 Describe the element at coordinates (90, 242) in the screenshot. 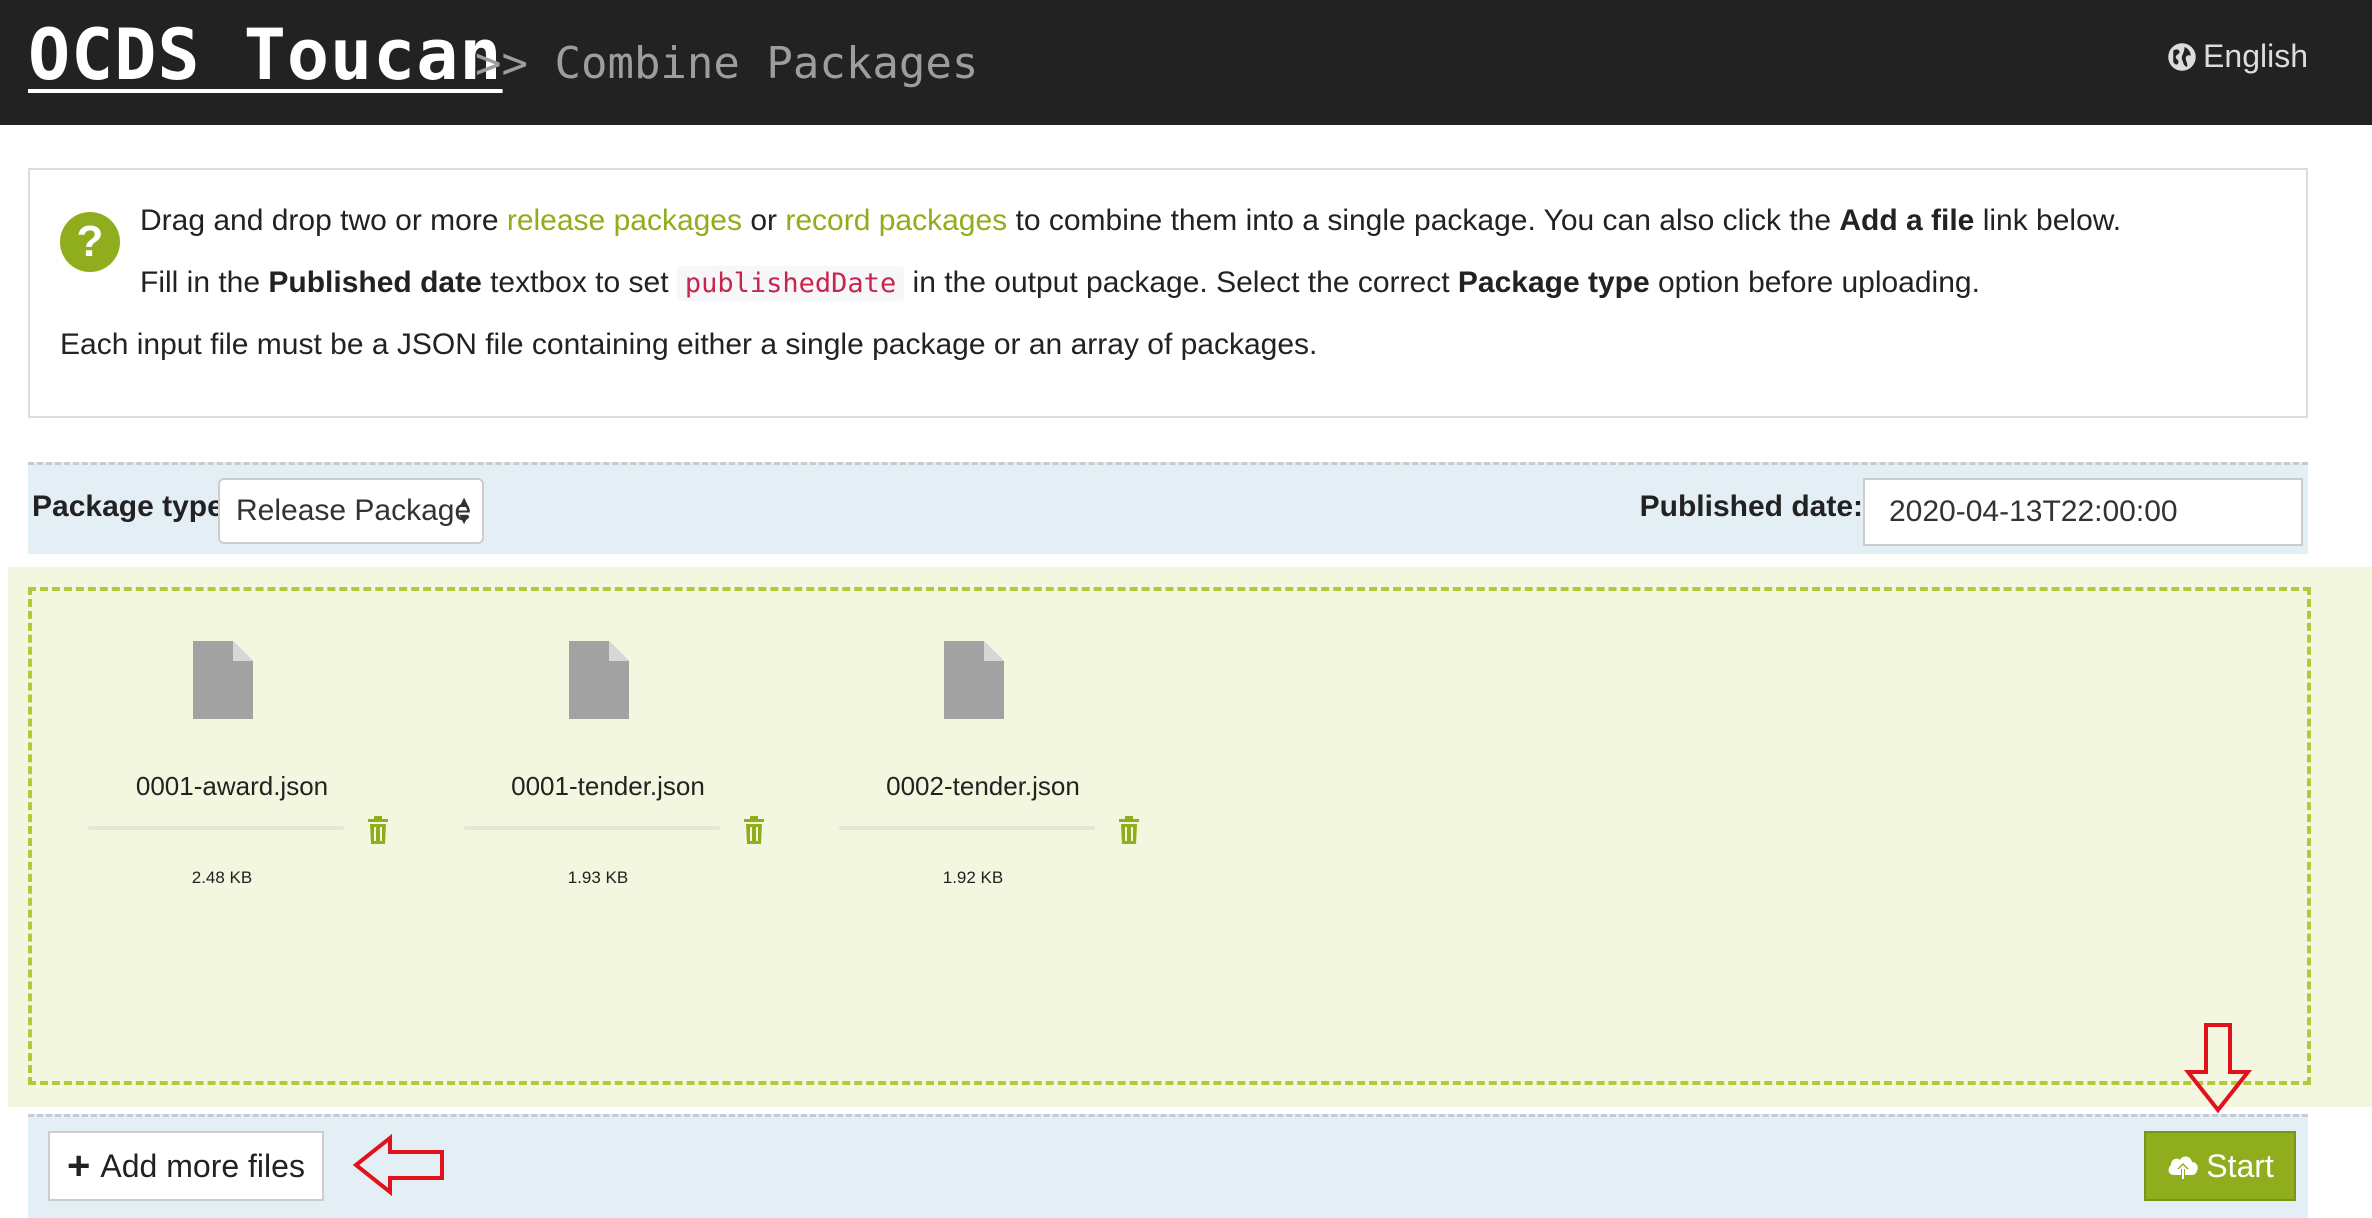

I see `question-circle-icon: ?` at that location.